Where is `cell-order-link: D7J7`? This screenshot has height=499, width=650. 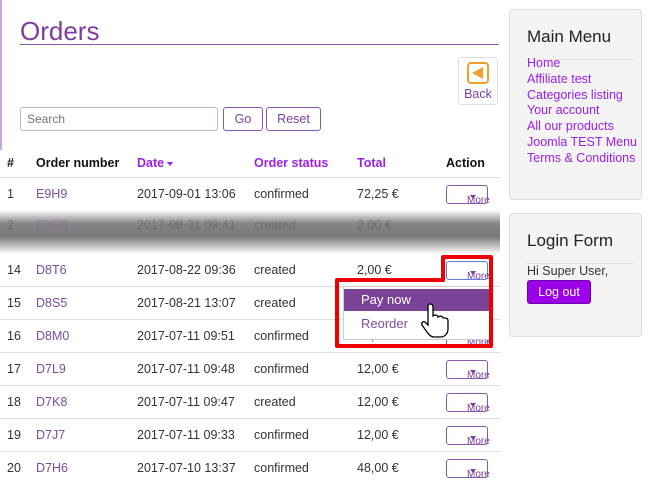 cell-order-link: D7J7 is located at coordinates (50, 435).